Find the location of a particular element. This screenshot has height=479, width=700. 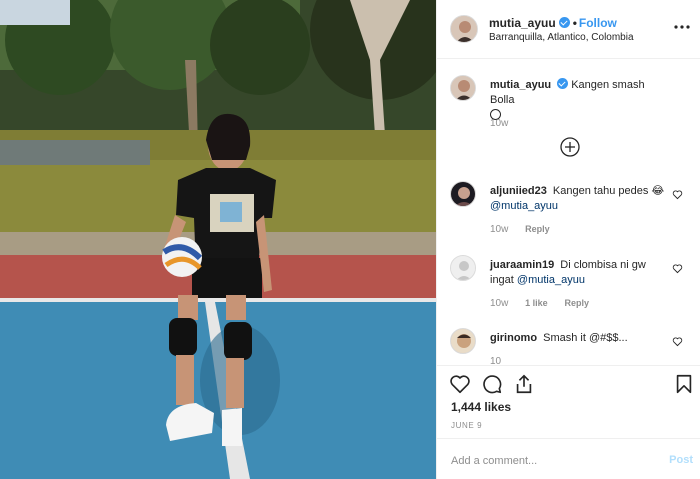

comment-username: aljuniied23 is located at coordinates (518, 191).